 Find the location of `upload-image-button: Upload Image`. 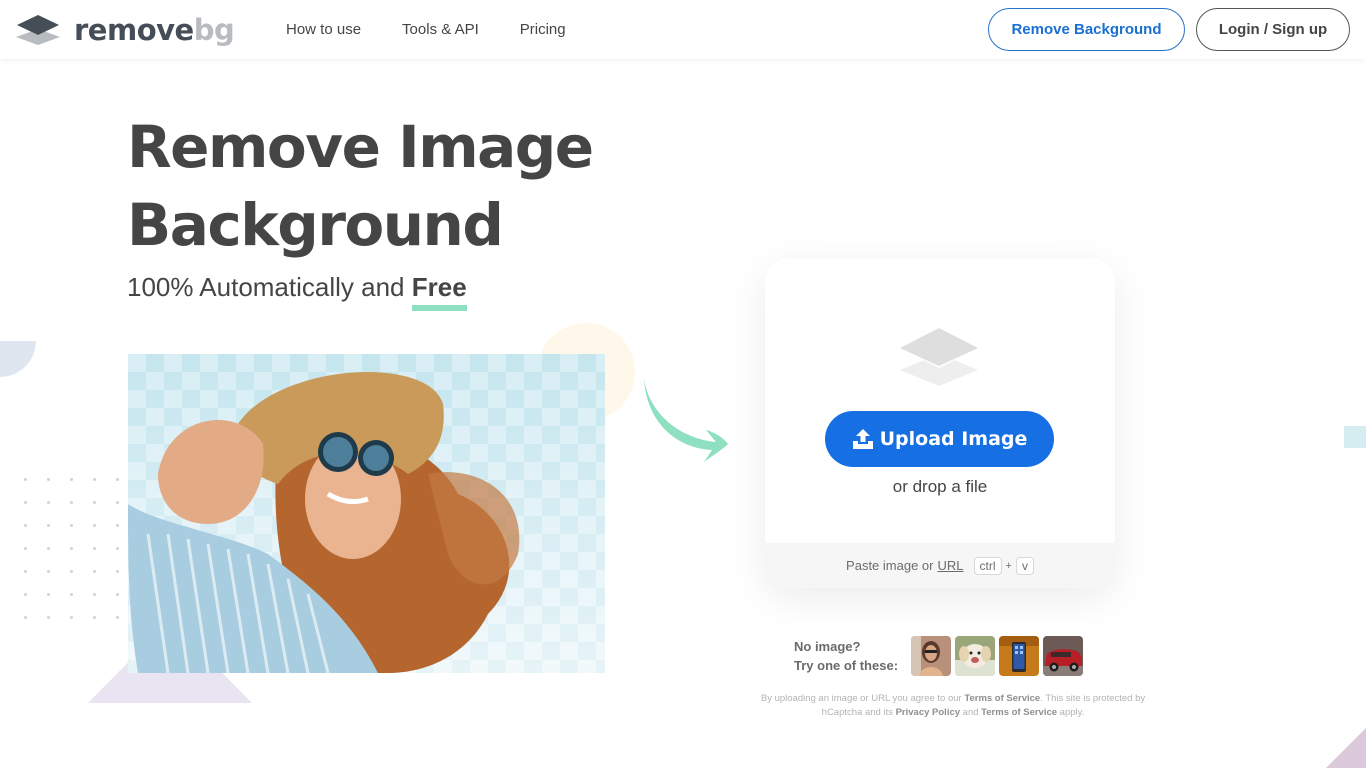

upload-image-button: Upload Image is located at coordinates (939, 439).